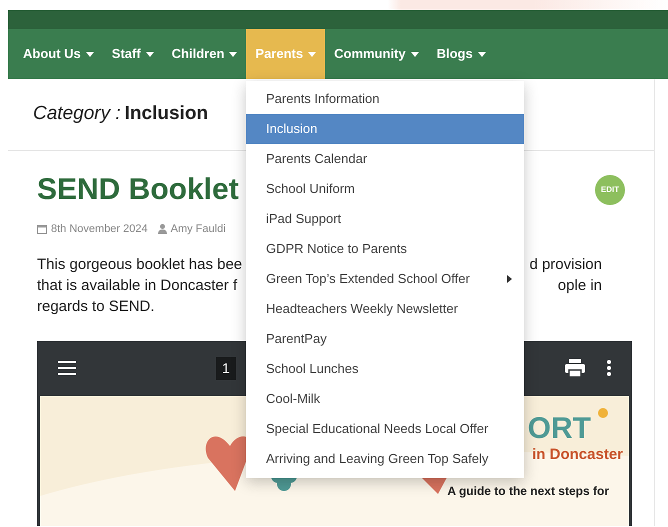 Image resolution: width=668 pixels, height=527 pixels. What do you see at coordinates (385, 279) in the screenshot?
I see `menu-item: Green Top’s Extended School Offer` at bounding box center [385, 279].